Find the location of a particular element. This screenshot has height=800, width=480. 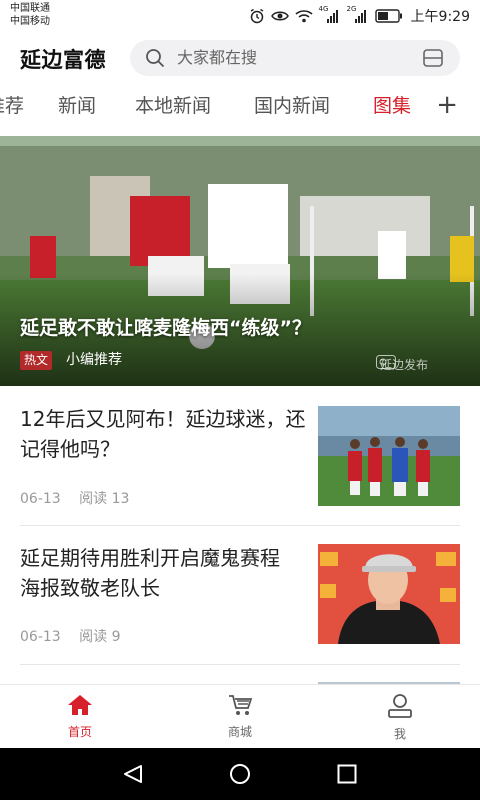

watermark-logo: 延边发布 is located at coordinates (419, 364).